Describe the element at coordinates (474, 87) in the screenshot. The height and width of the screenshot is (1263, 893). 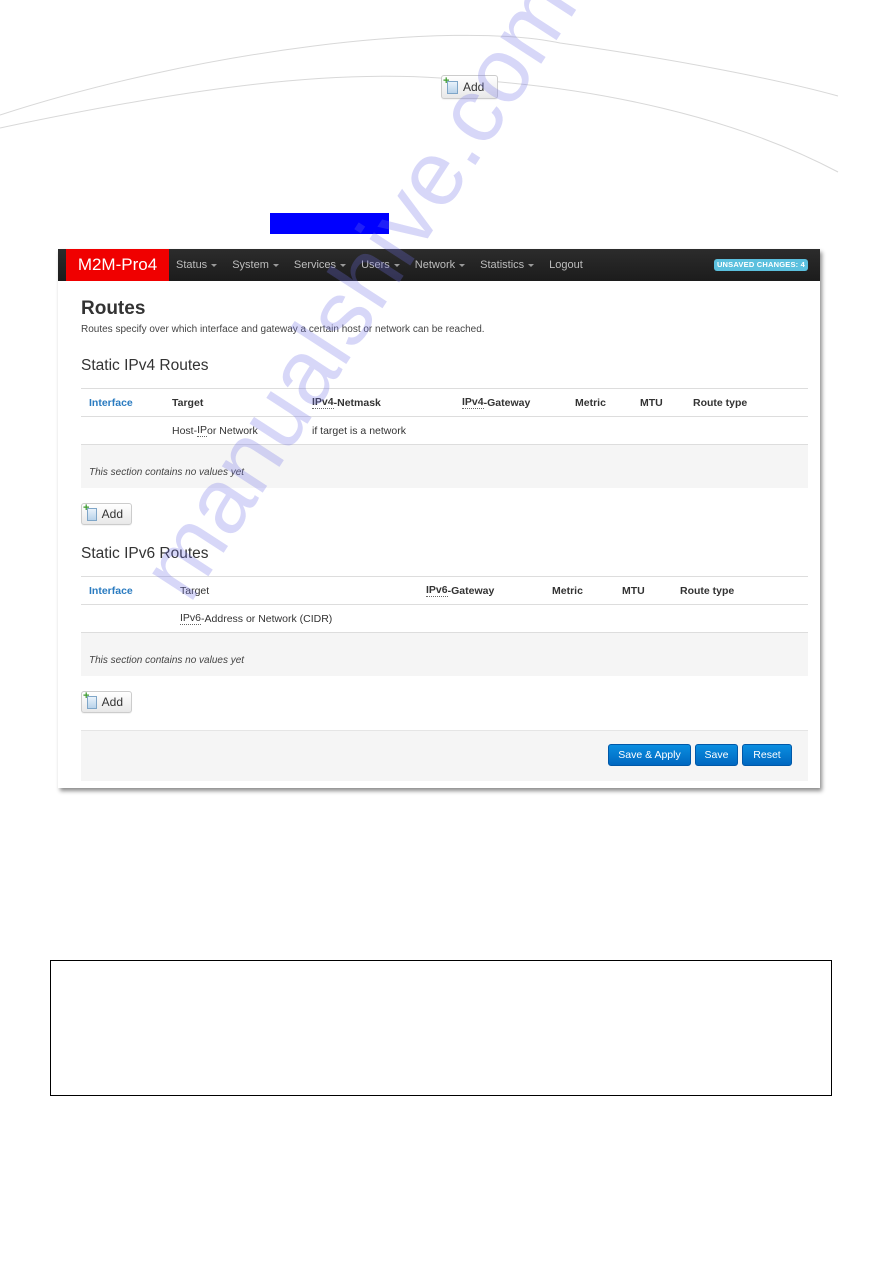
I see `add-button-label: Add` at that location.